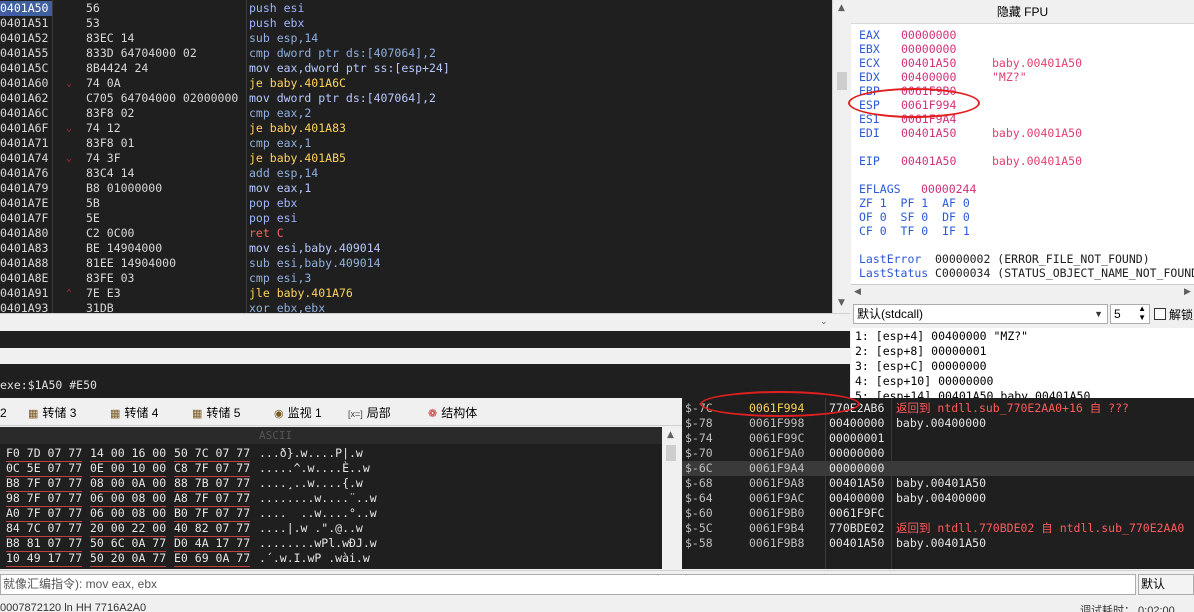 The width and height of the screenshot is (1194, 612). Describe the element at coordinates (416, 128) in the screenshot. I see `disasm-row: 0401A6F ⌄ 74 12 je baby.401A83` at that location.